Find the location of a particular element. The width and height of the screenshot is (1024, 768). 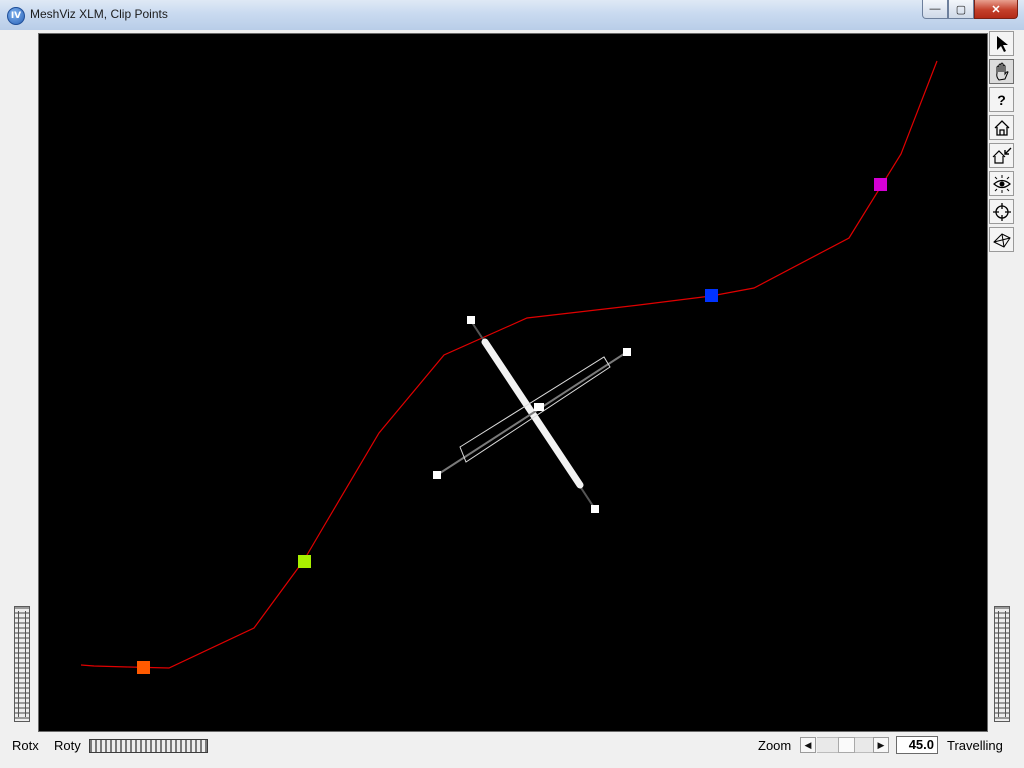

home-button is located at coordinates (1001, 127).